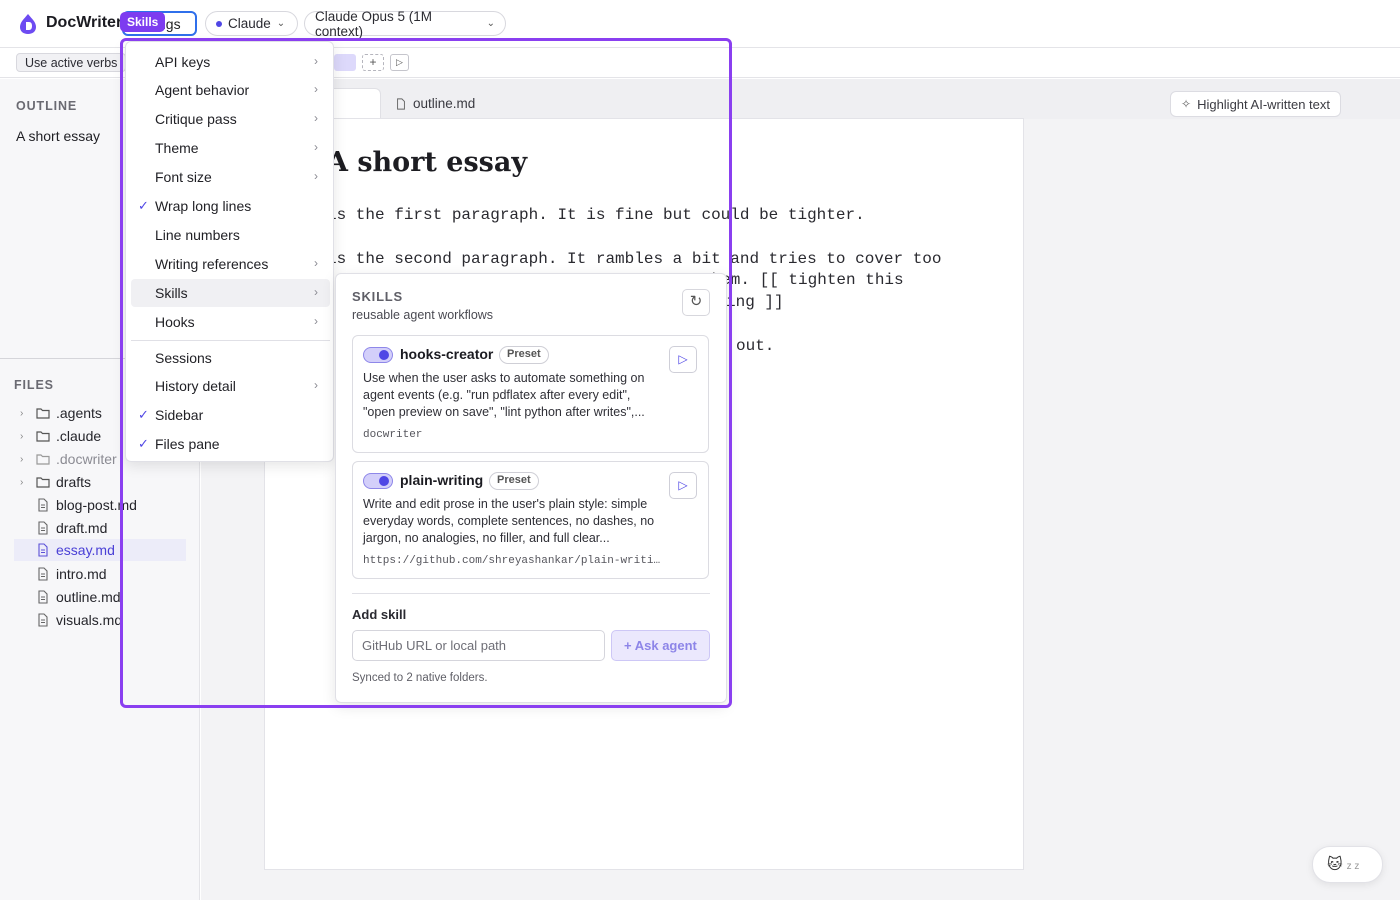 The width and height of the screenshot is (1400, 900). I want to click on tree-label: .agents, so click(79, 413).